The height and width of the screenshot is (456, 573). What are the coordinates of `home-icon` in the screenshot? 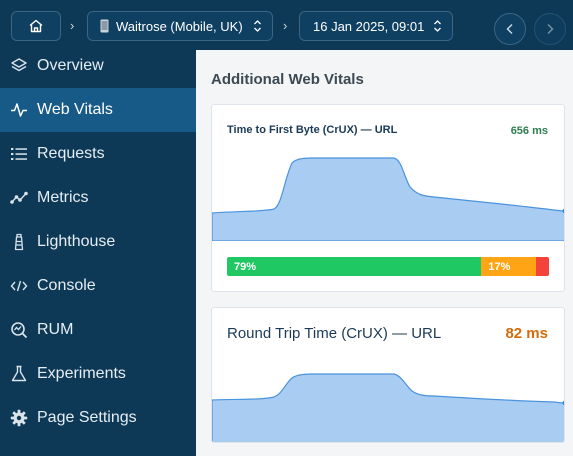 It's located at (36, 26).